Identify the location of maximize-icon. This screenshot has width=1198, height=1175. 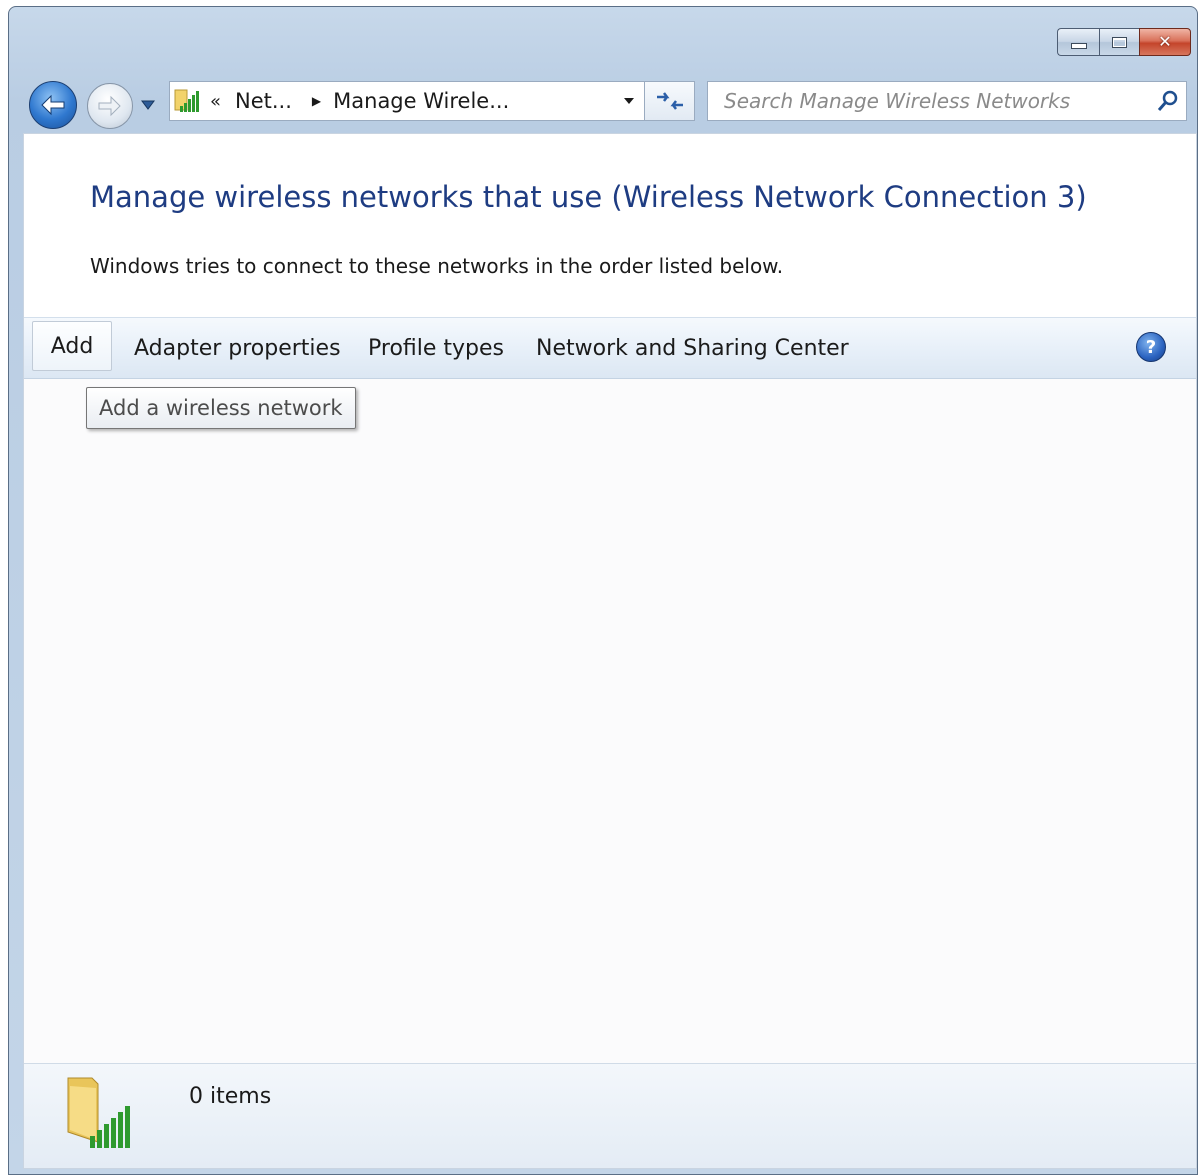
(1119, 42).